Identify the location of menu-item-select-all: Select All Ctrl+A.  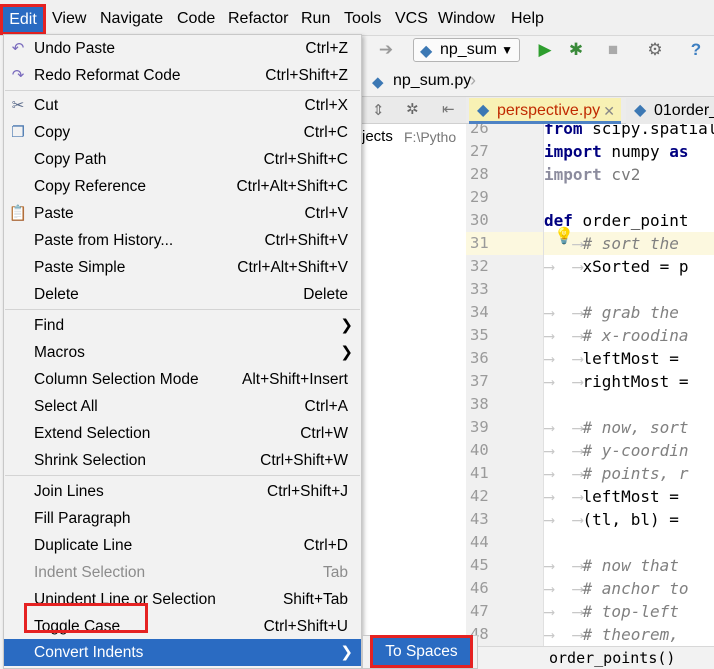
(182, 406).